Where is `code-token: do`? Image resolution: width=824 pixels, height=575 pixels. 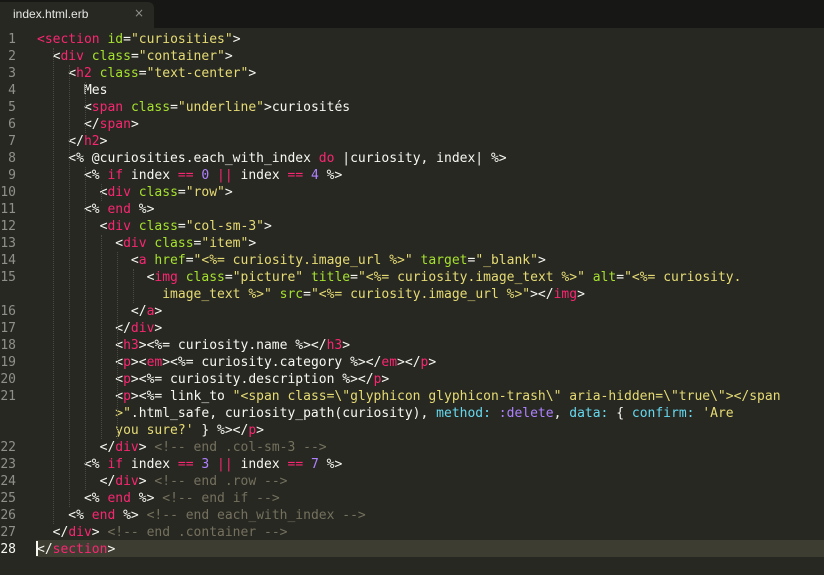 code-token: do is located at coordinates (326, 158).